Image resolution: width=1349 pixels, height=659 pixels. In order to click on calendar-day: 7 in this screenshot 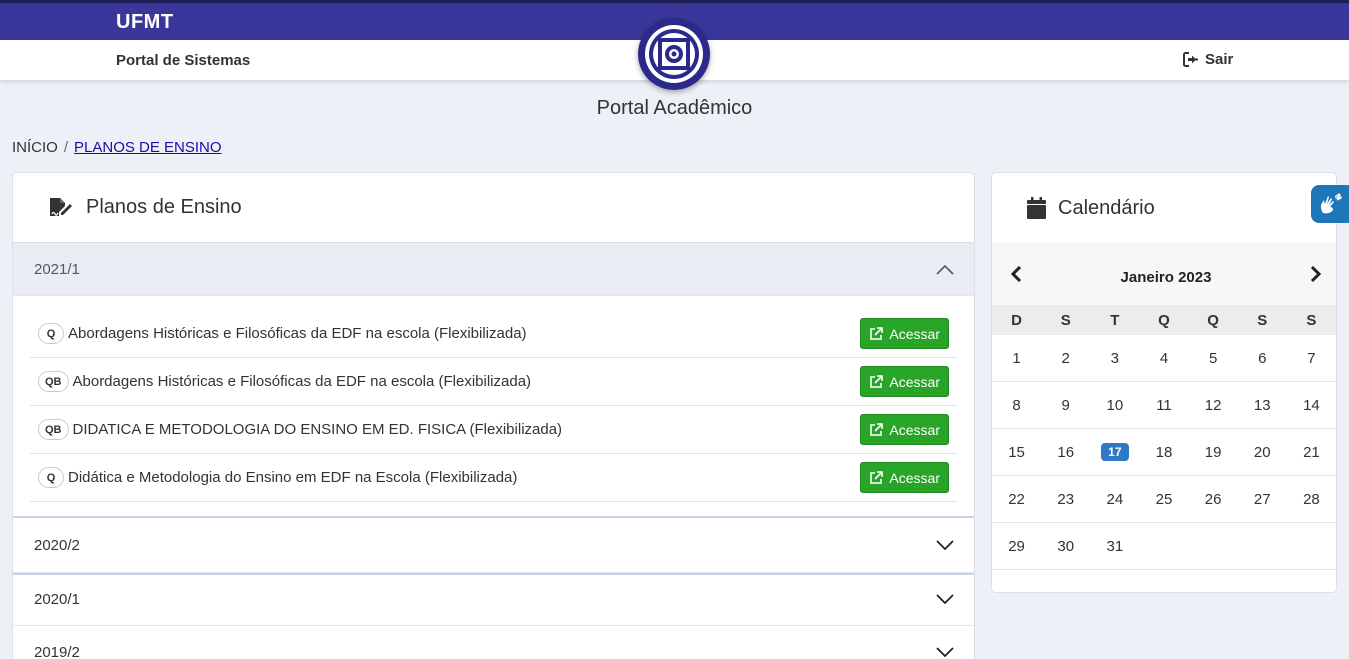, I will do `click(1311, 358)`.